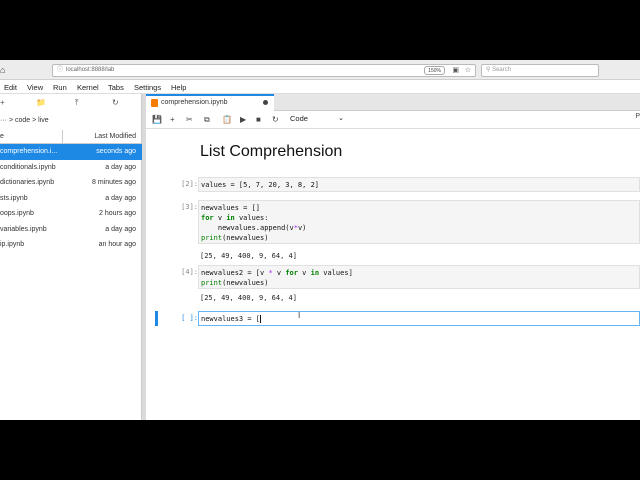 Image resolution: width=640 pixels, height=480 pixels. Describe the element at coordinates (231, 319) in the screenshot. I see `code-text: newvalues3 = [` at that location.